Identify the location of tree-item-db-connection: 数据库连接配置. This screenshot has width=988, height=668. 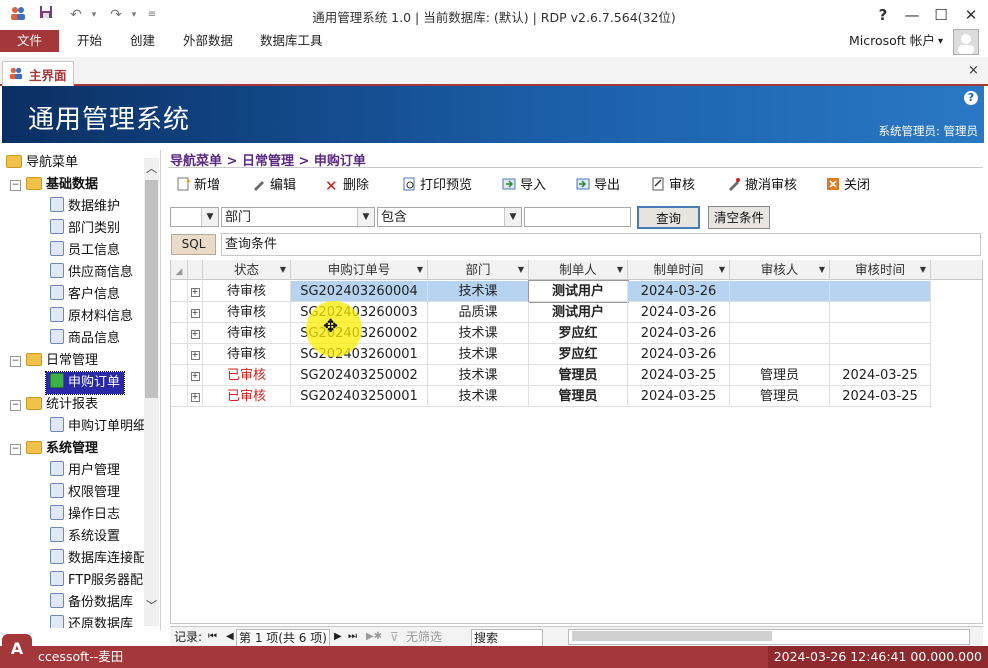
(97, 559).